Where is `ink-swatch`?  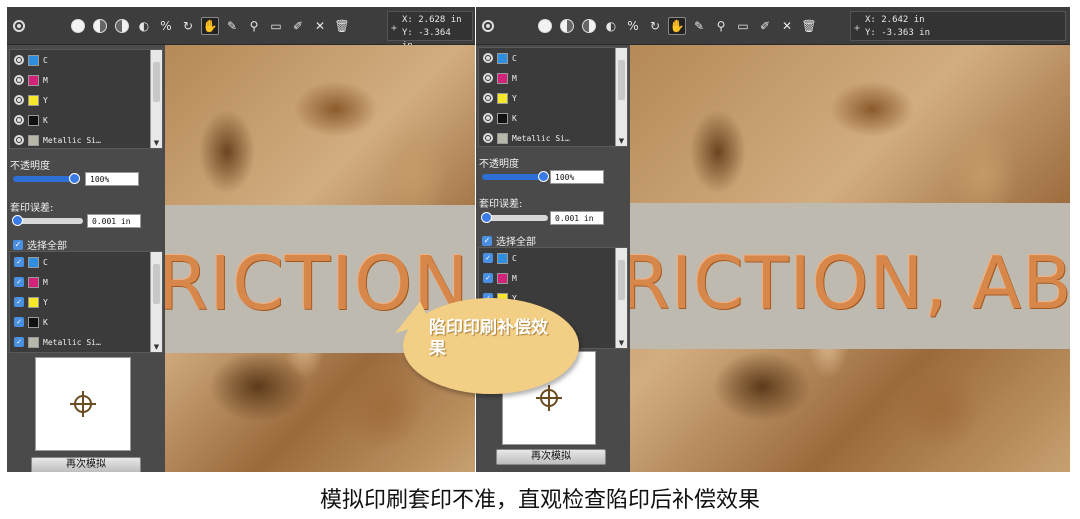 ink-swatch is located at coordinates (33, 322).